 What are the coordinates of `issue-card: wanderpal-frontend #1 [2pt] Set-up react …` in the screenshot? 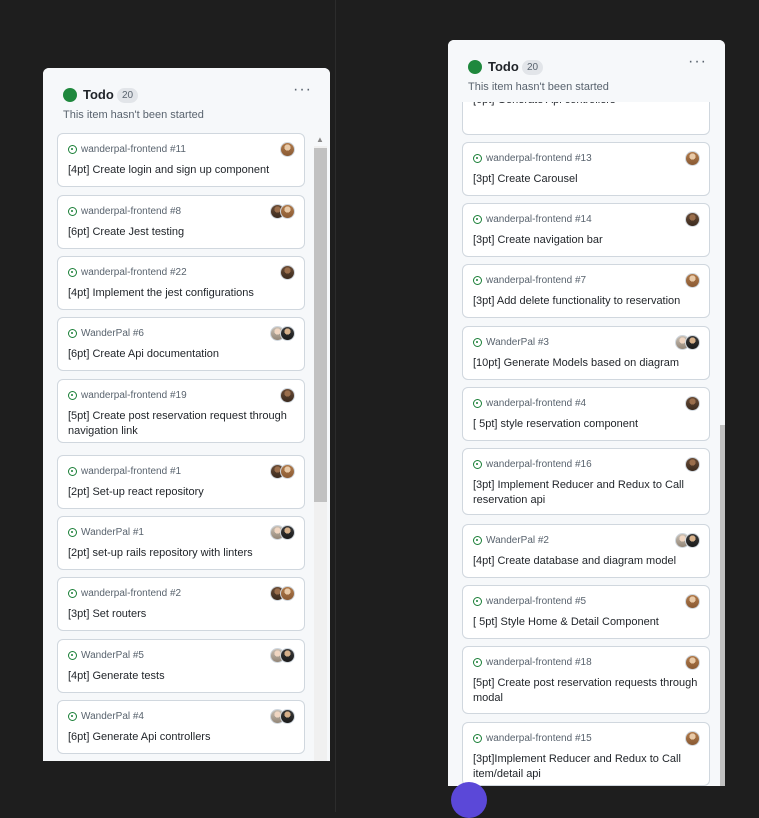 It's located at (181, 482).